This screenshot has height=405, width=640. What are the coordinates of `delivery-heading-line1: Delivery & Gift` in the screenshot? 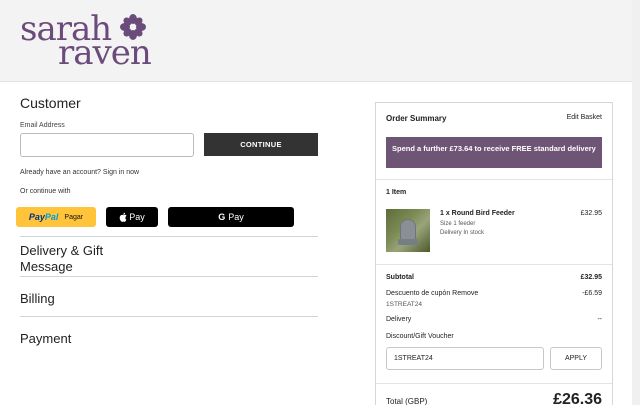 It's located at (62, 250).